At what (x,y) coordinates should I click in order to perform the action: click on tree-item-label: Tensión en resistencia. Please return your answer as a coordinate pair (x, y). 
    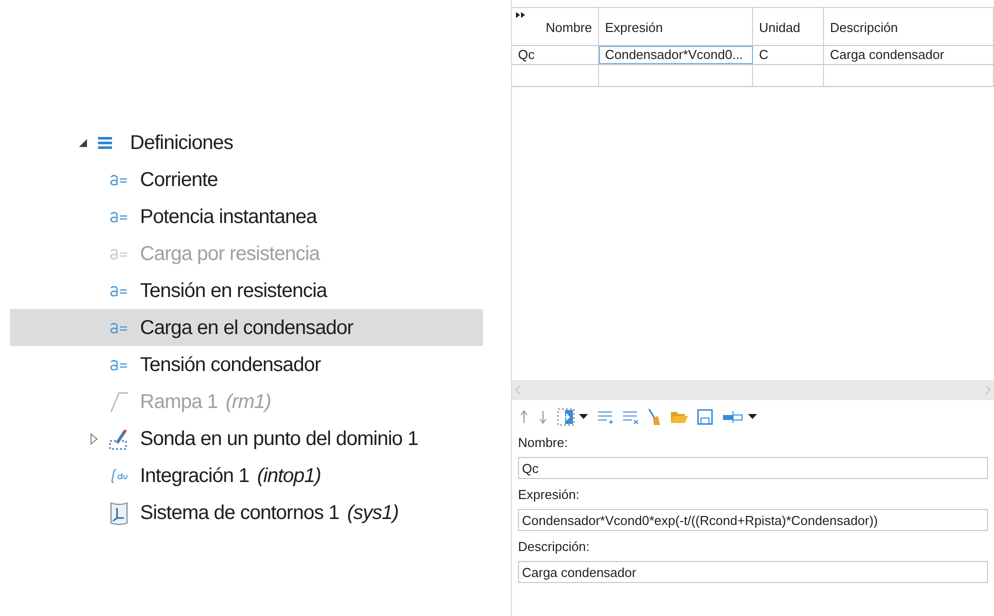
    Looking at the image, I should click on (233, 291).